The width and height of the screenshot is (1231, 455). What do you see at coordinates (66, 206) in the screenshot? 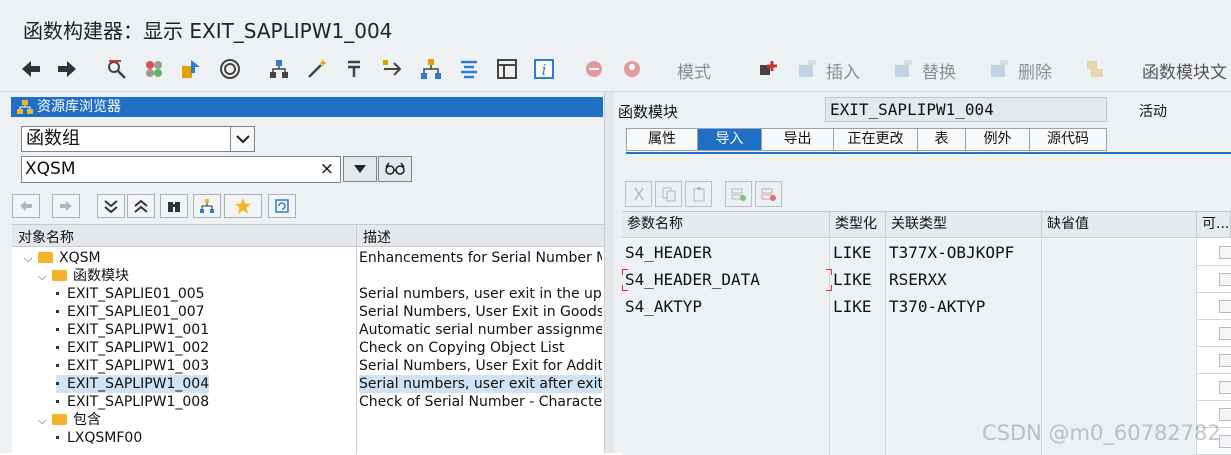
I see `nav-forward-button` at bounding box center [66, 206].